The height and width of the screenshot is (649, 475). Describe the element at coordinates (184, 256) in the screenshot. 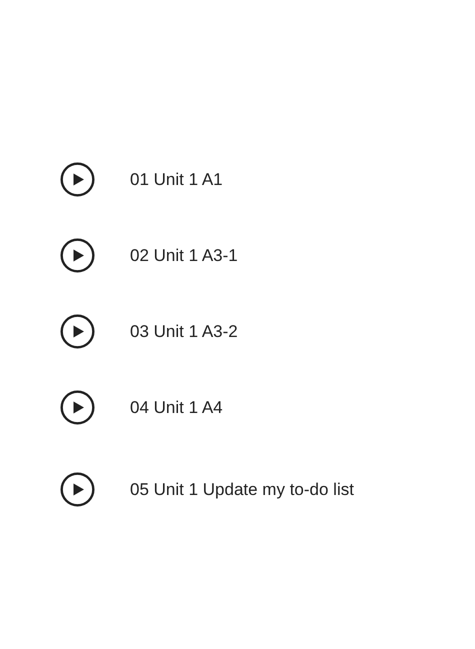

I see `track-title: 02 Unit 1 A3-1` at that location.